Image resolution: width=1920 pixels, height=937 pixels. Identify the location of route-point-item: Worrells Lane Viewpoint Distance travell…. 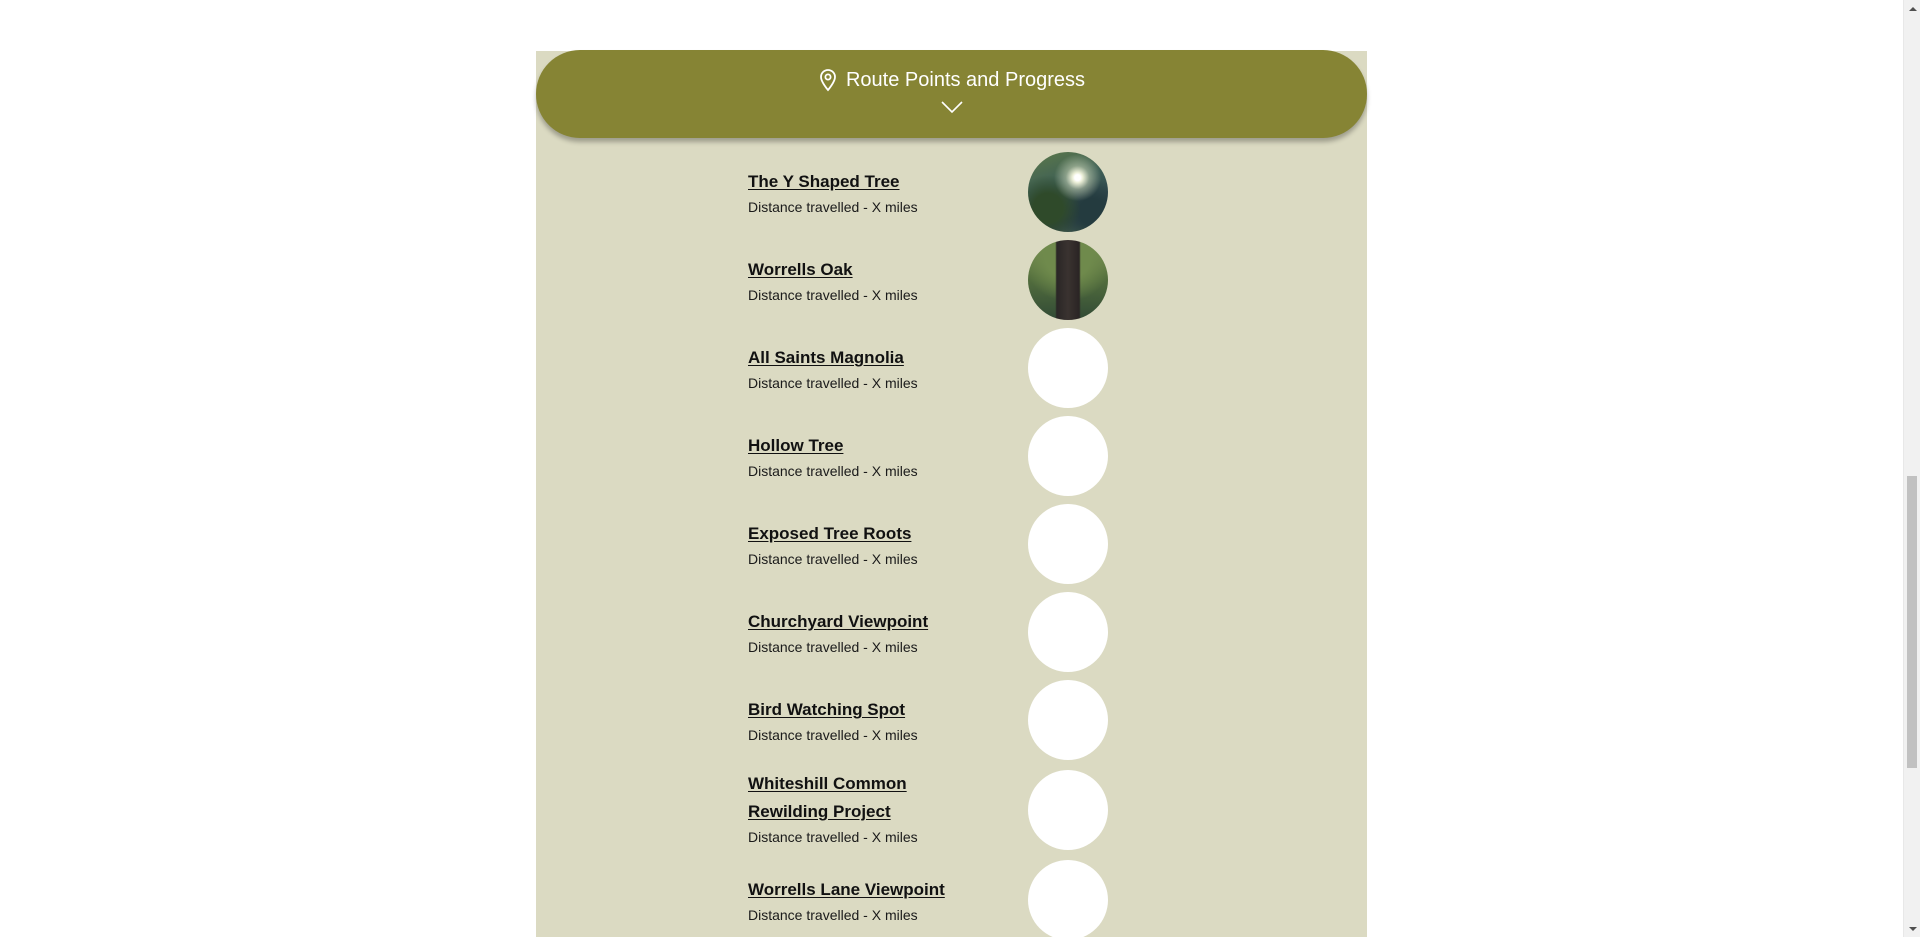
(929, 898).